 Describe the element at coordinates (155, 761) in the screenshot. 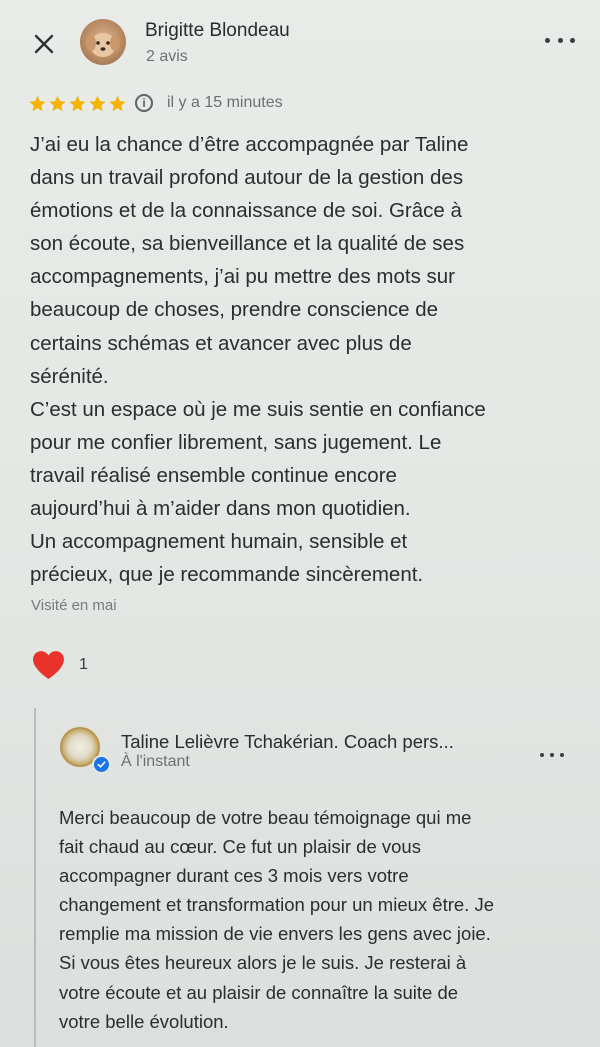

I see `reply-time: À l'instant` at that location.